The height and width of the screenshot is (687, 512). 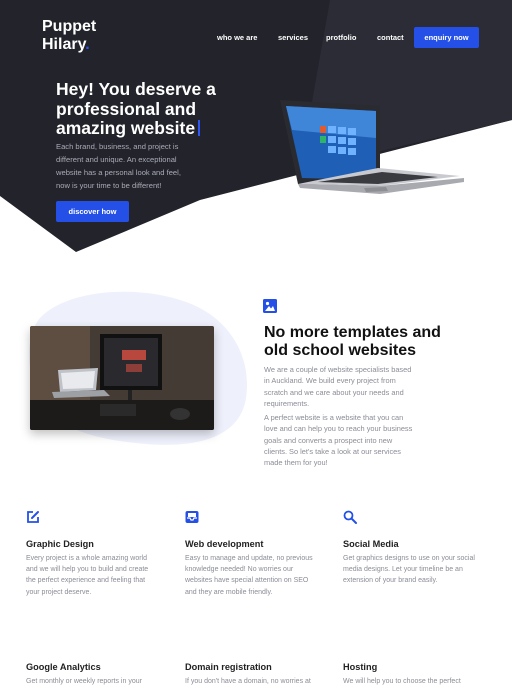 What do you see at coordinates (249, 558) in the screenshot?
I see `service-line: Easy to manage and update, no previous` at bounding box center [249, 558].